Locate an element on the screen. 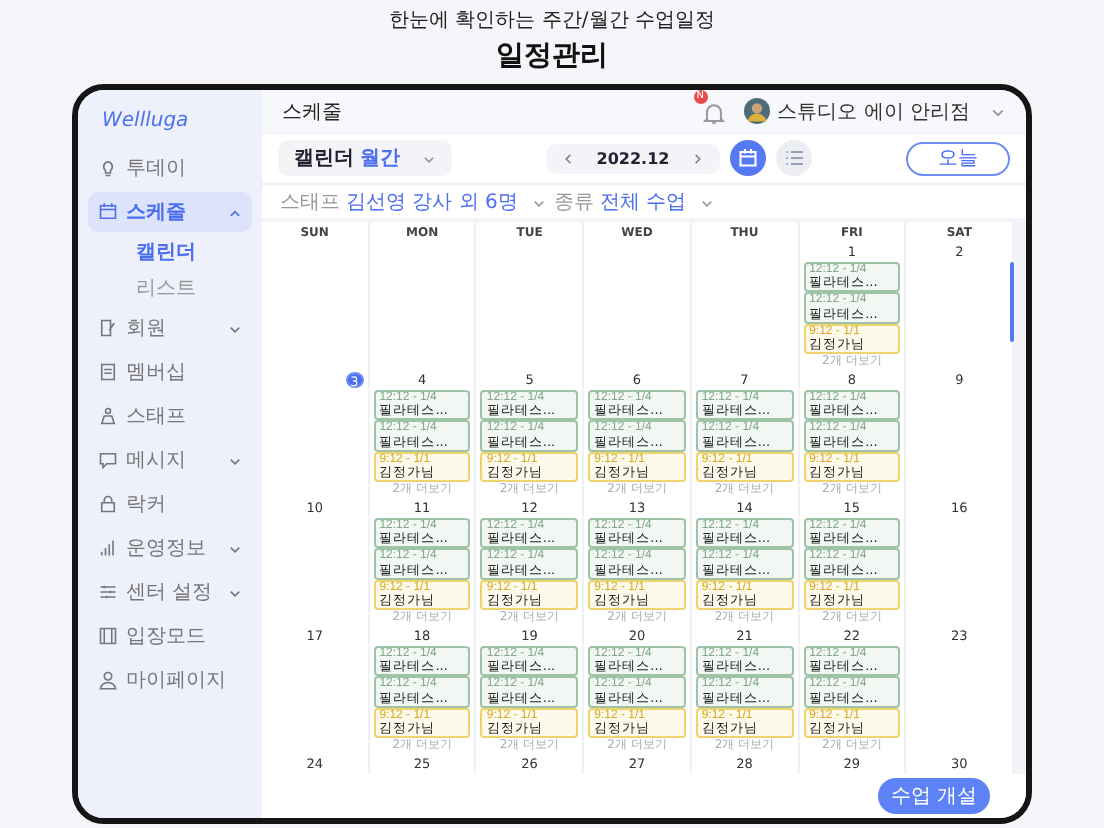 This screenshot has width=1104, height=828. sidebar-item: 회원 is located at coordinates (170, 328).